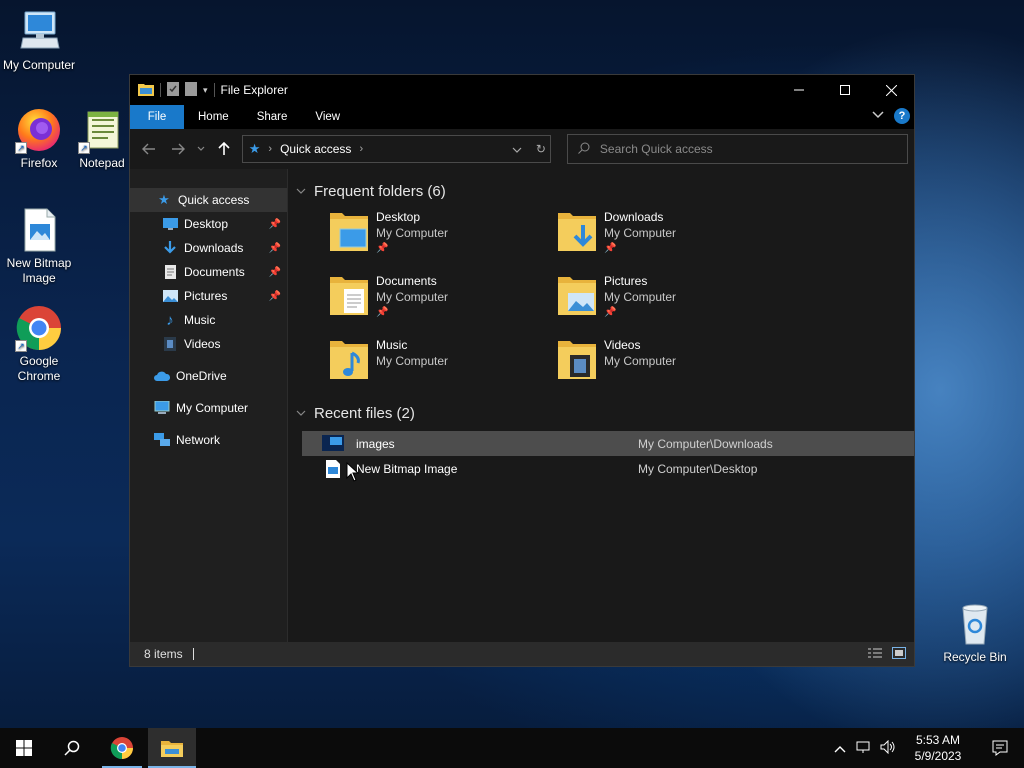 The height and width of the screenshot is (768, 1024). I want to click on sidebar-item-videos: Videos, so click(208, 344).